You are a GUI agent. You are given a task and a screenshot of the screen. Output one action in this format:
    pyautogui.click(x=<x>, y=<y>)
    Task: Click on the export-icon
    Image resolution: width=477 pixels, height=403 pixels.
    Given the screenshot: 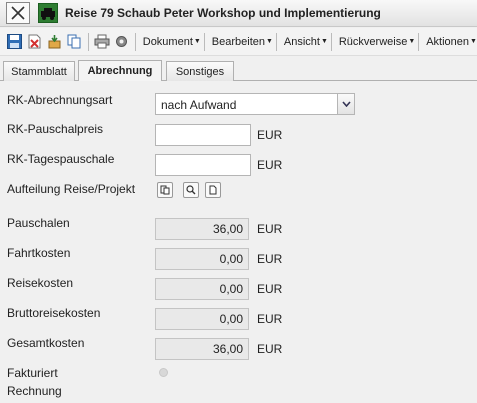 What is the action you would take?
    pyautogui.click(x=54, y=42)
    